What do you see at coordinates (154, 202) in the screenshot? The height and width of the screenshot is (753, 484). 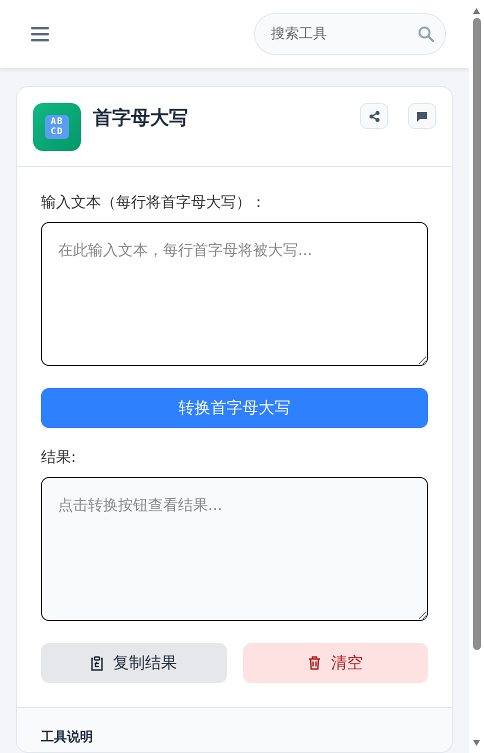 I see `input-label: 输入文本（每行将首字母大写）：` at bounding box center [154, 202].